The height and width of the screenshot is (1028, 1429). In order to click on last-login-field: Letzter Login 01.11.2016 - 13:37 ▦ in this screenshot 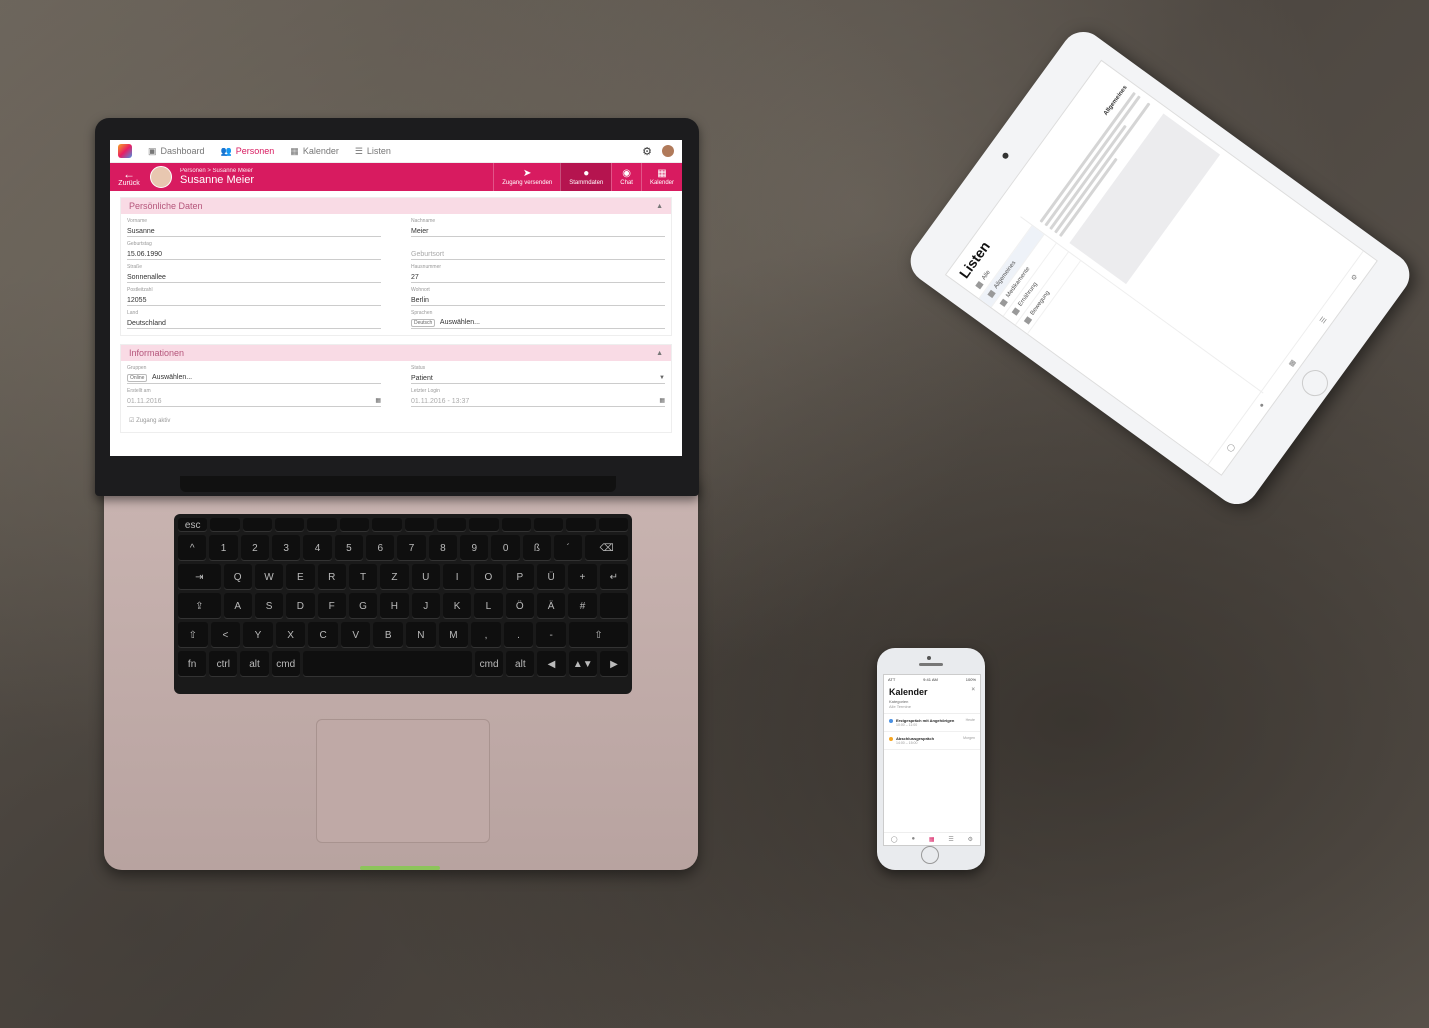, I will do `click(538, 397)`.